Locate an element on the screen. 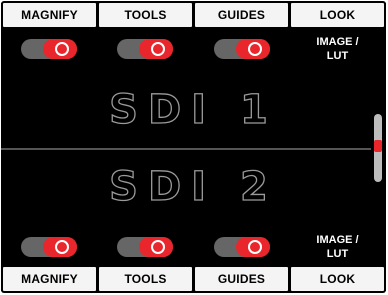 Image resolution: width=388 pixels, height=295 pixels. tab-magnify-bottom: MAGNIFY is located at coordinates (49, 279).